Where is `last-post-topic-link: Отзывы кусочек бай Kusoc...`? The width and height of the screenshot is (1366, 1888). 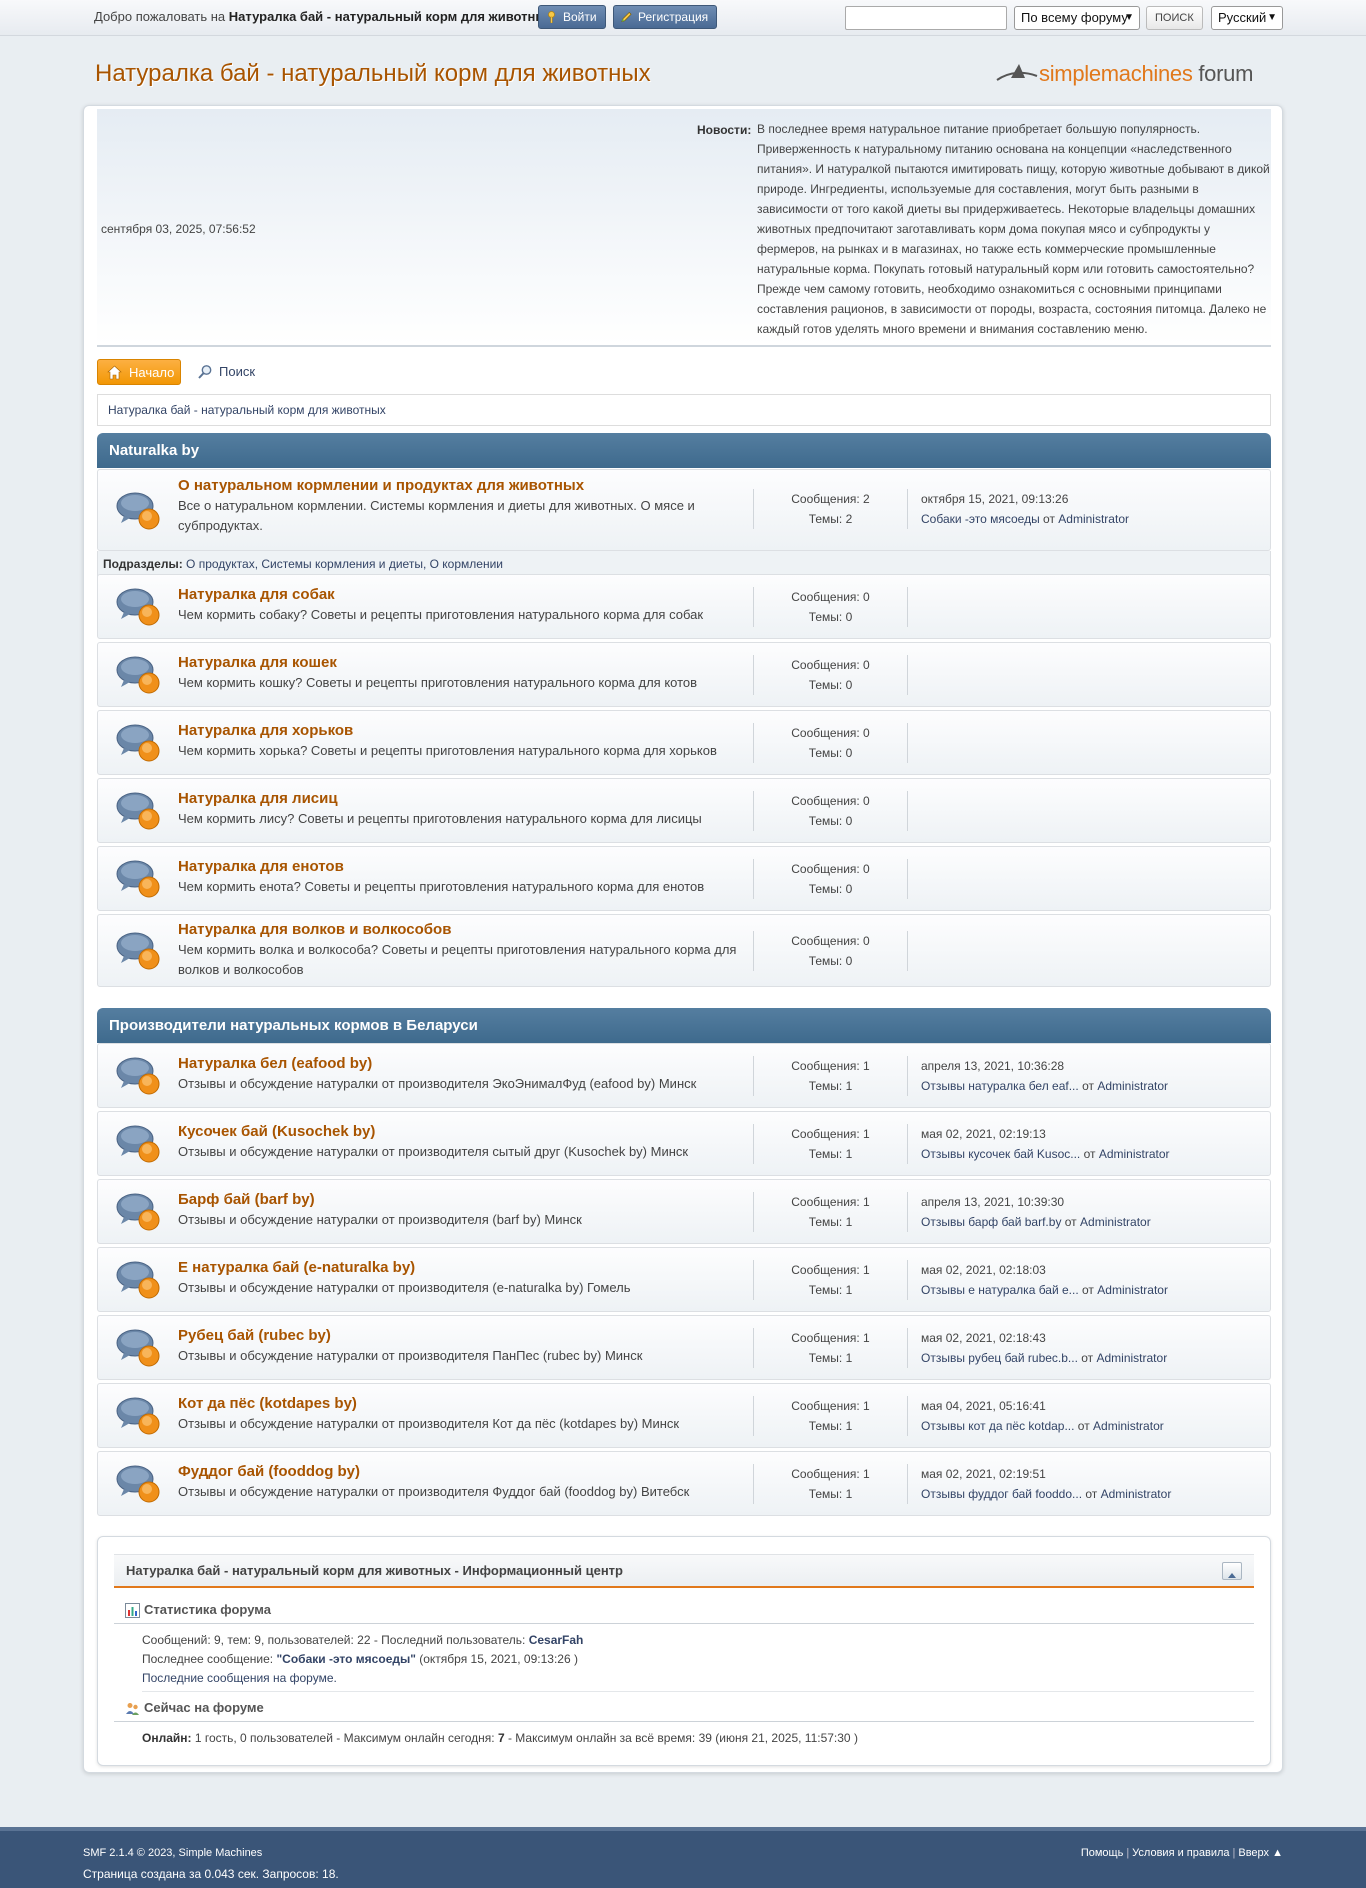 last-post-topic-link: Отзывы кусочек бай Kusoc... is located at coordinates (1000, 1154).